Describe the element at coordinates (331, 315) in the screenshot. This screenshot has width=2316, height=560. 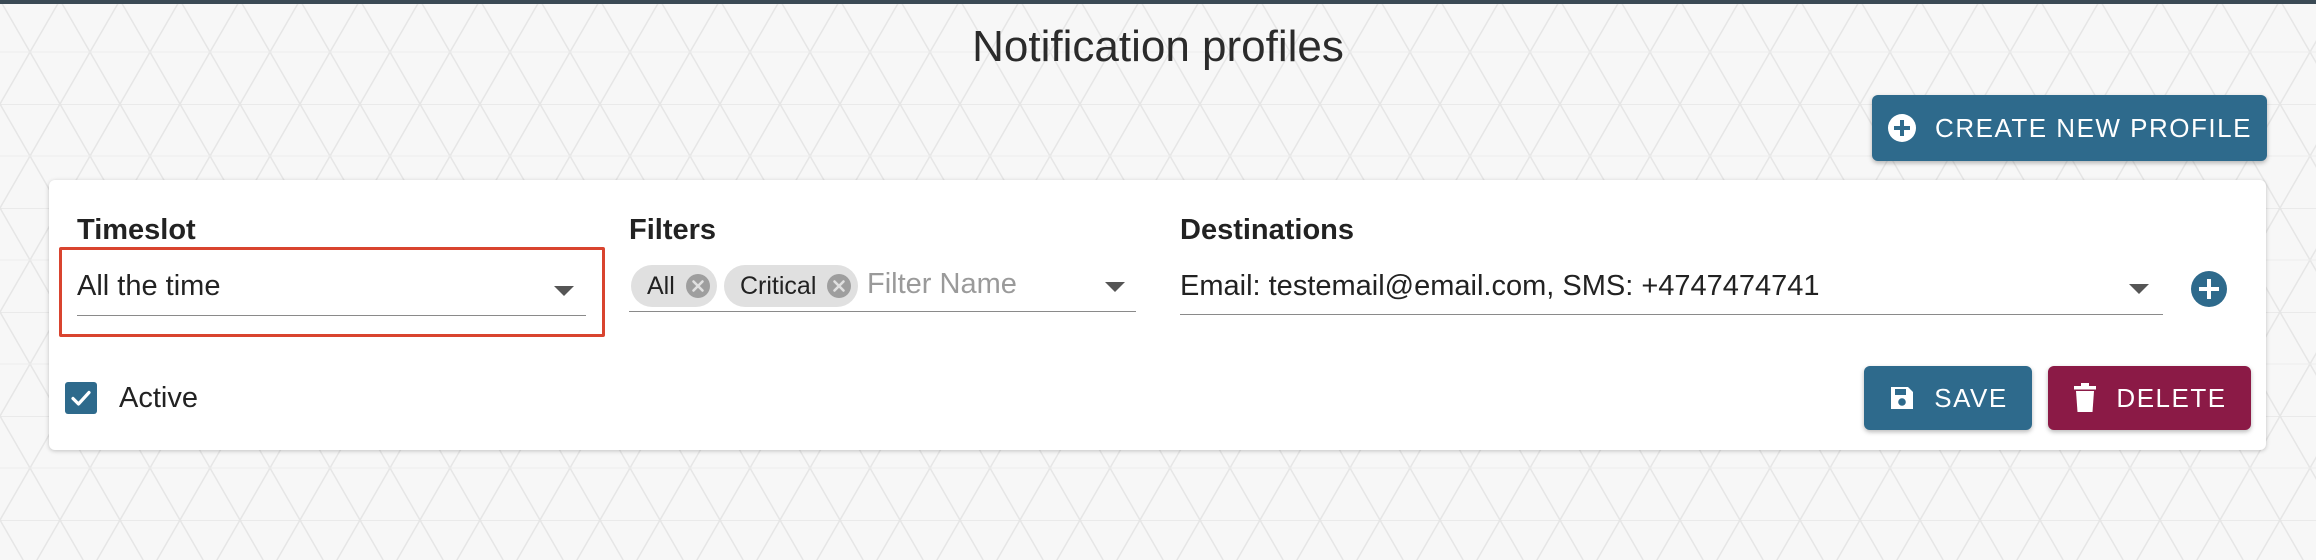
I see `timeslot-underline` at that location.